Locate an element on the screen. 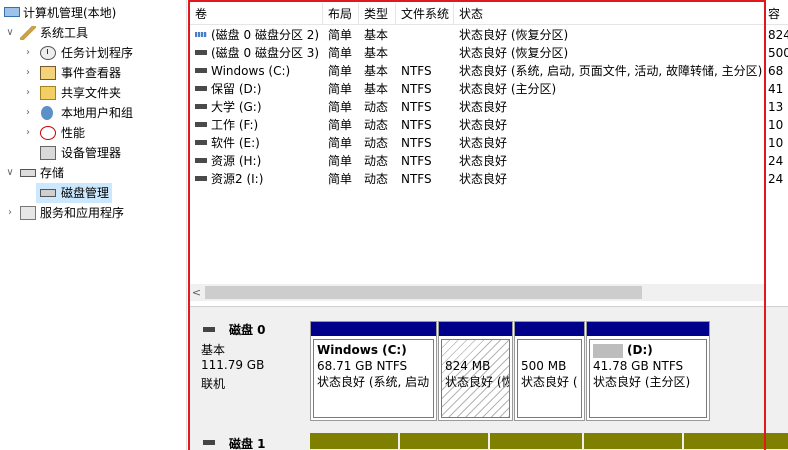 The width and height of the screenshot is (788, 450). cell-volume: 资源 (H:) is located at coordinates (256, 161).